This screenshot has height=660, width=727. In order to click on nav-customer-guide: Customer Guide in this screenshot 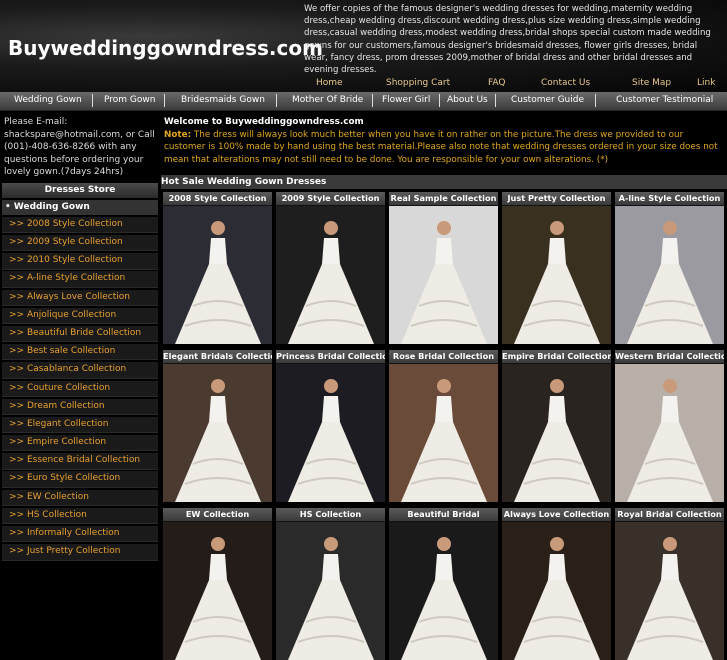, I will do `click(547, 100)`.